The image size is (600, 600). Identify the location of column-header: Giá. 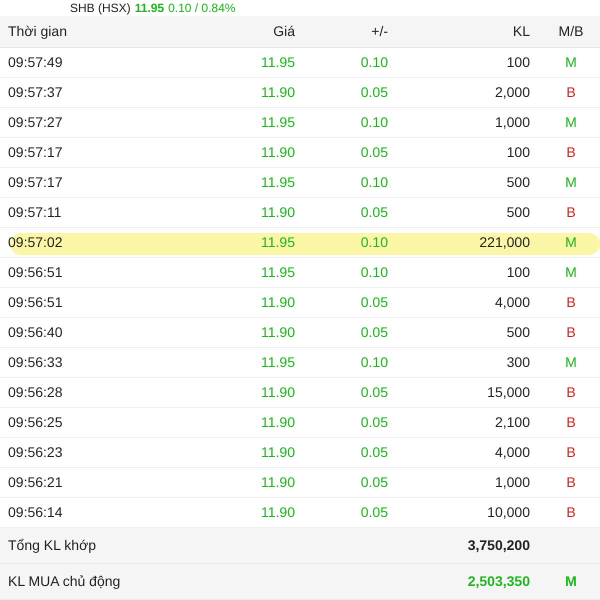
(284, 31).